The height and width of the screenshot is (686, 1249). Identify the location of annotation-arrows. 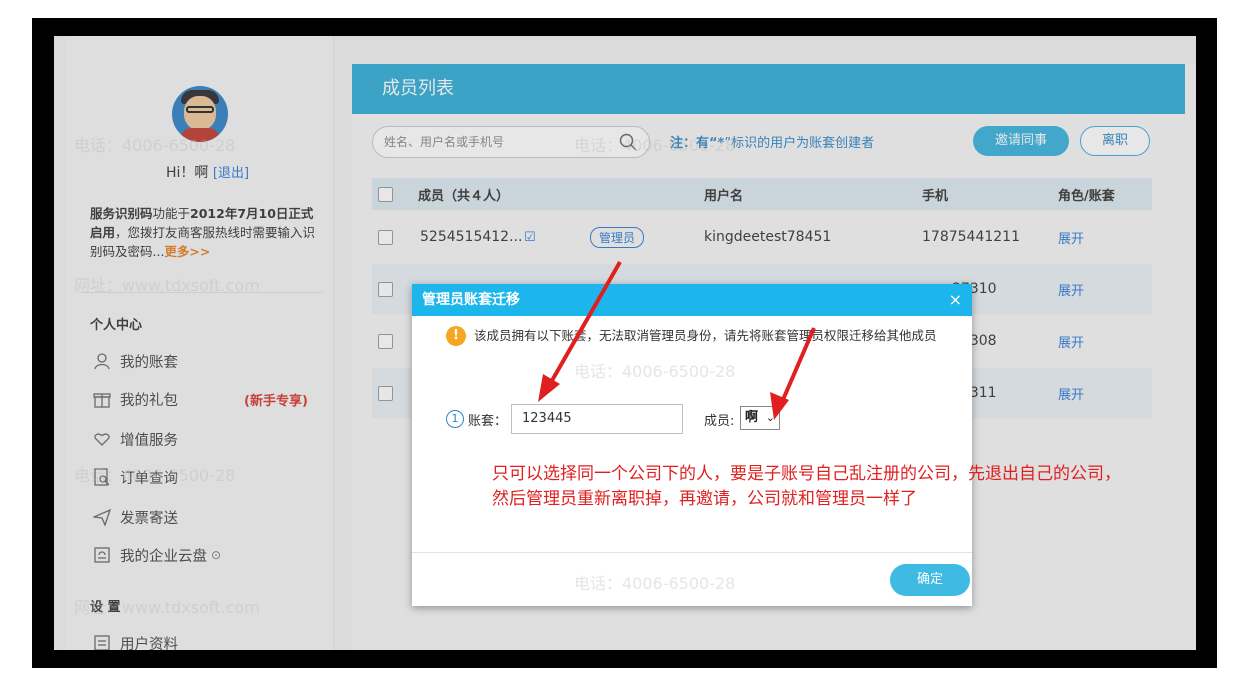
(677, 340).